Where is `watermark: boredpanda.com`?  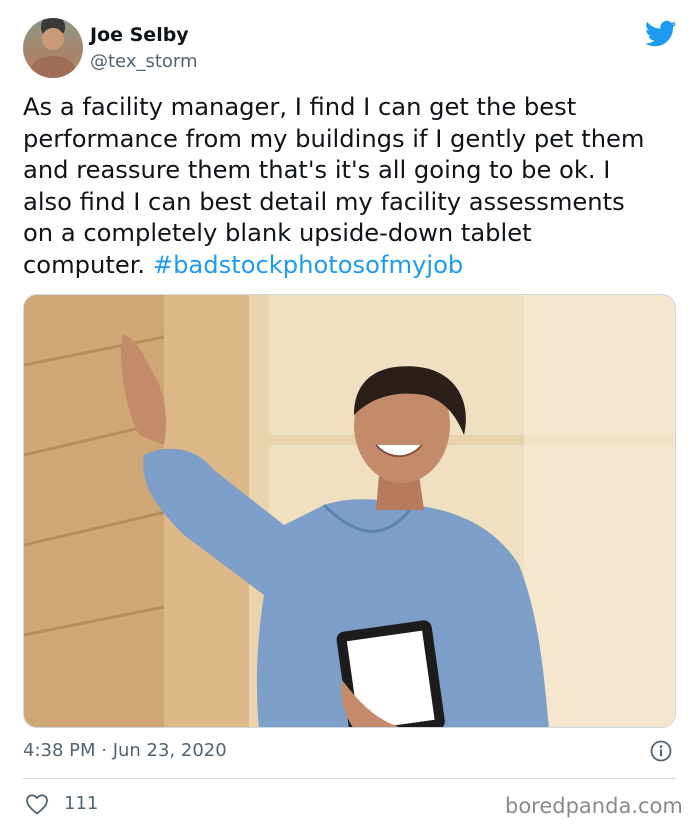 watermark: boredpanda.com is located at coordinates (594, 806).